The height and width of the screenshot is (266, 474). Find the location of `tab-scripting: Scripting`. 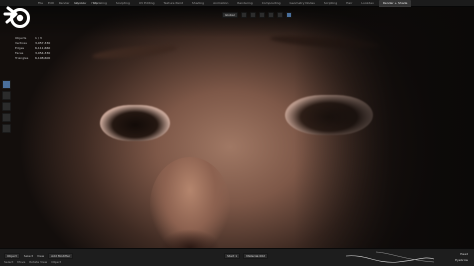

tab-scripting: Scripting is located at coordinates (330, 3).